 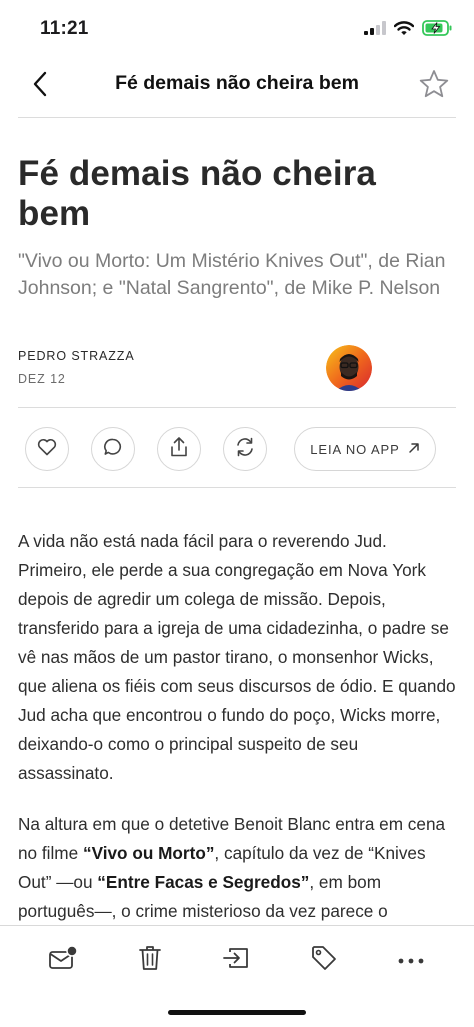 I want to click on delete-button, so click(x=150, y=960).